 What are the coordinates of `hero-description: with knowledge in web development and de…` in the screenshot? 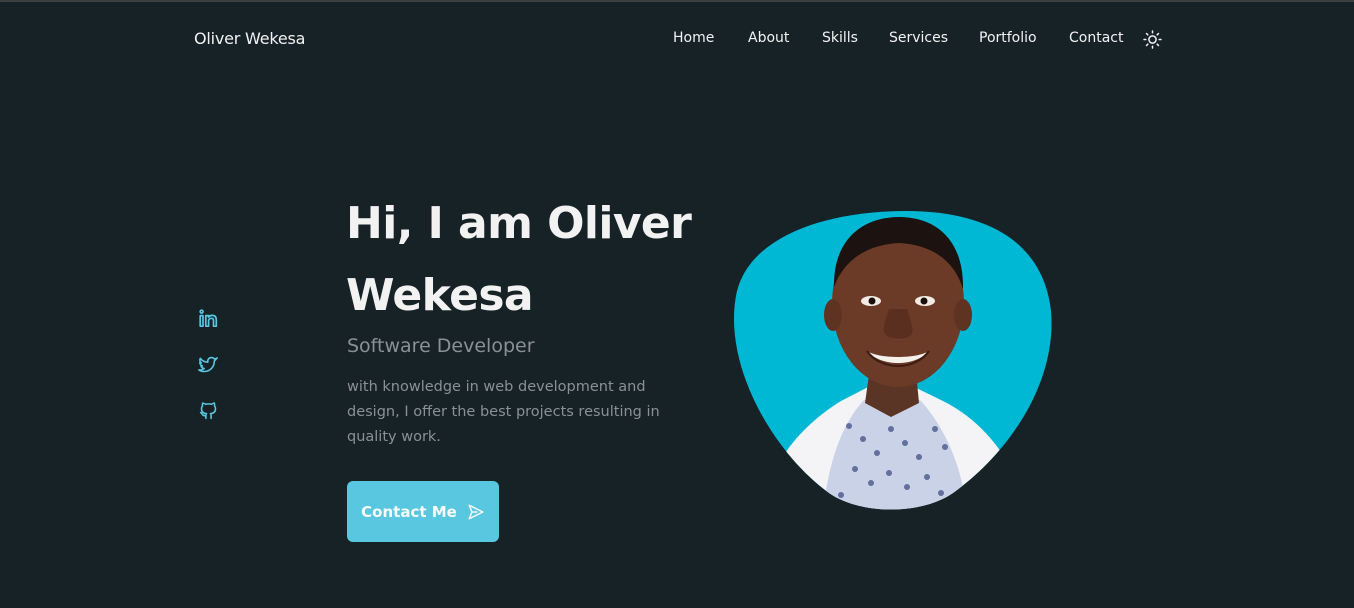 It's located at (503, 412).